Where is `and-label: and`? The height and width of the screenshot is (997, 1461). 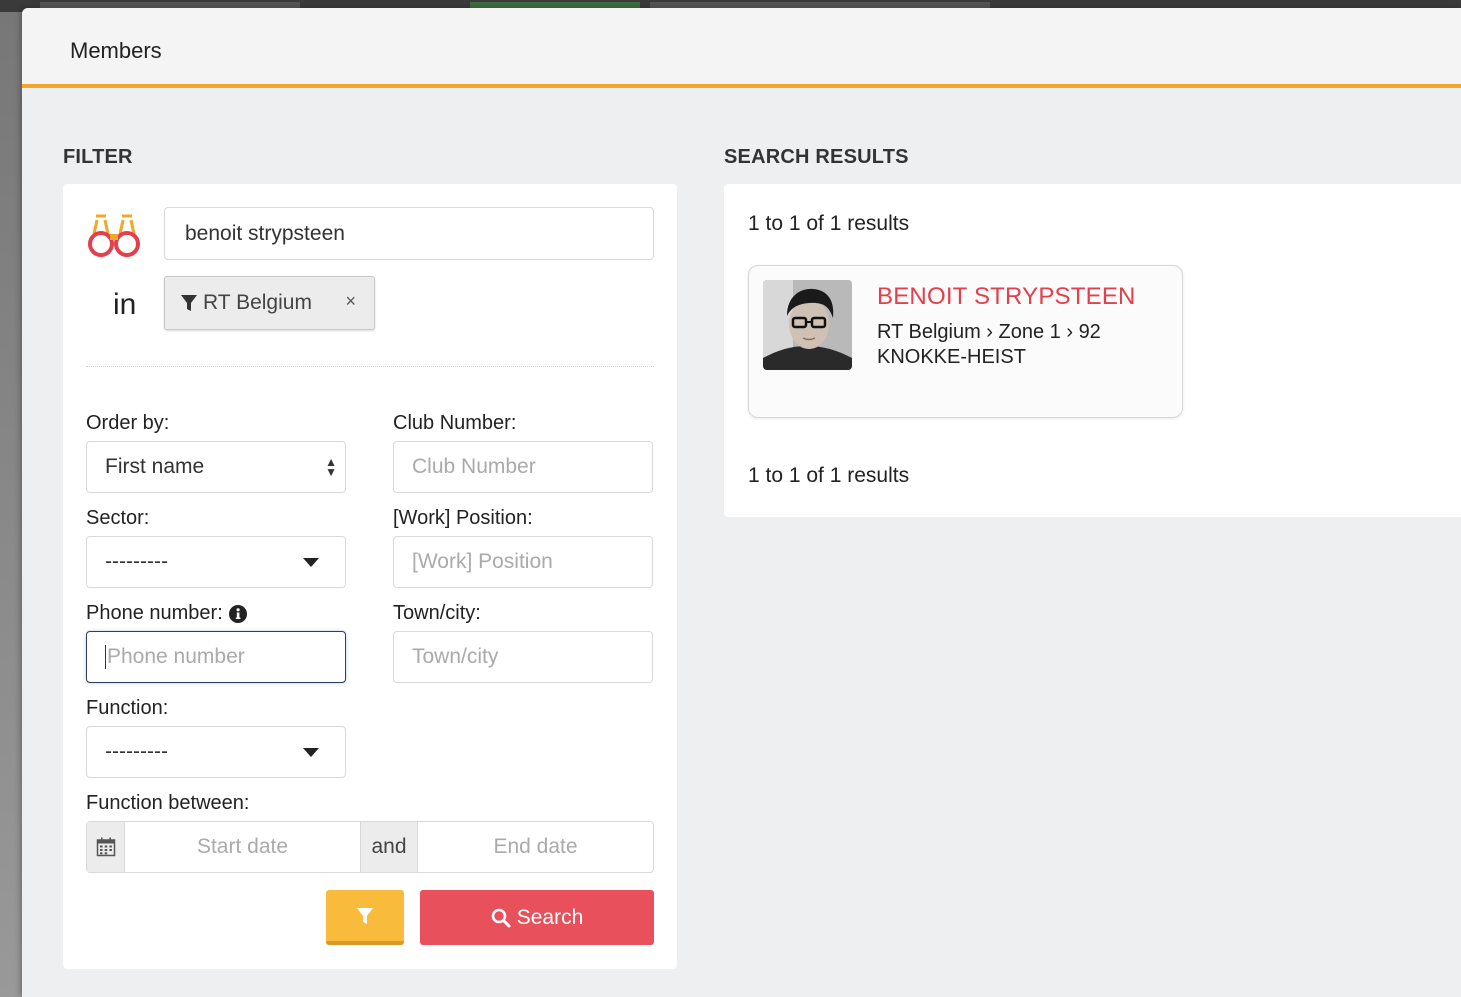
and-label: and is located at coordinates (389, 847).